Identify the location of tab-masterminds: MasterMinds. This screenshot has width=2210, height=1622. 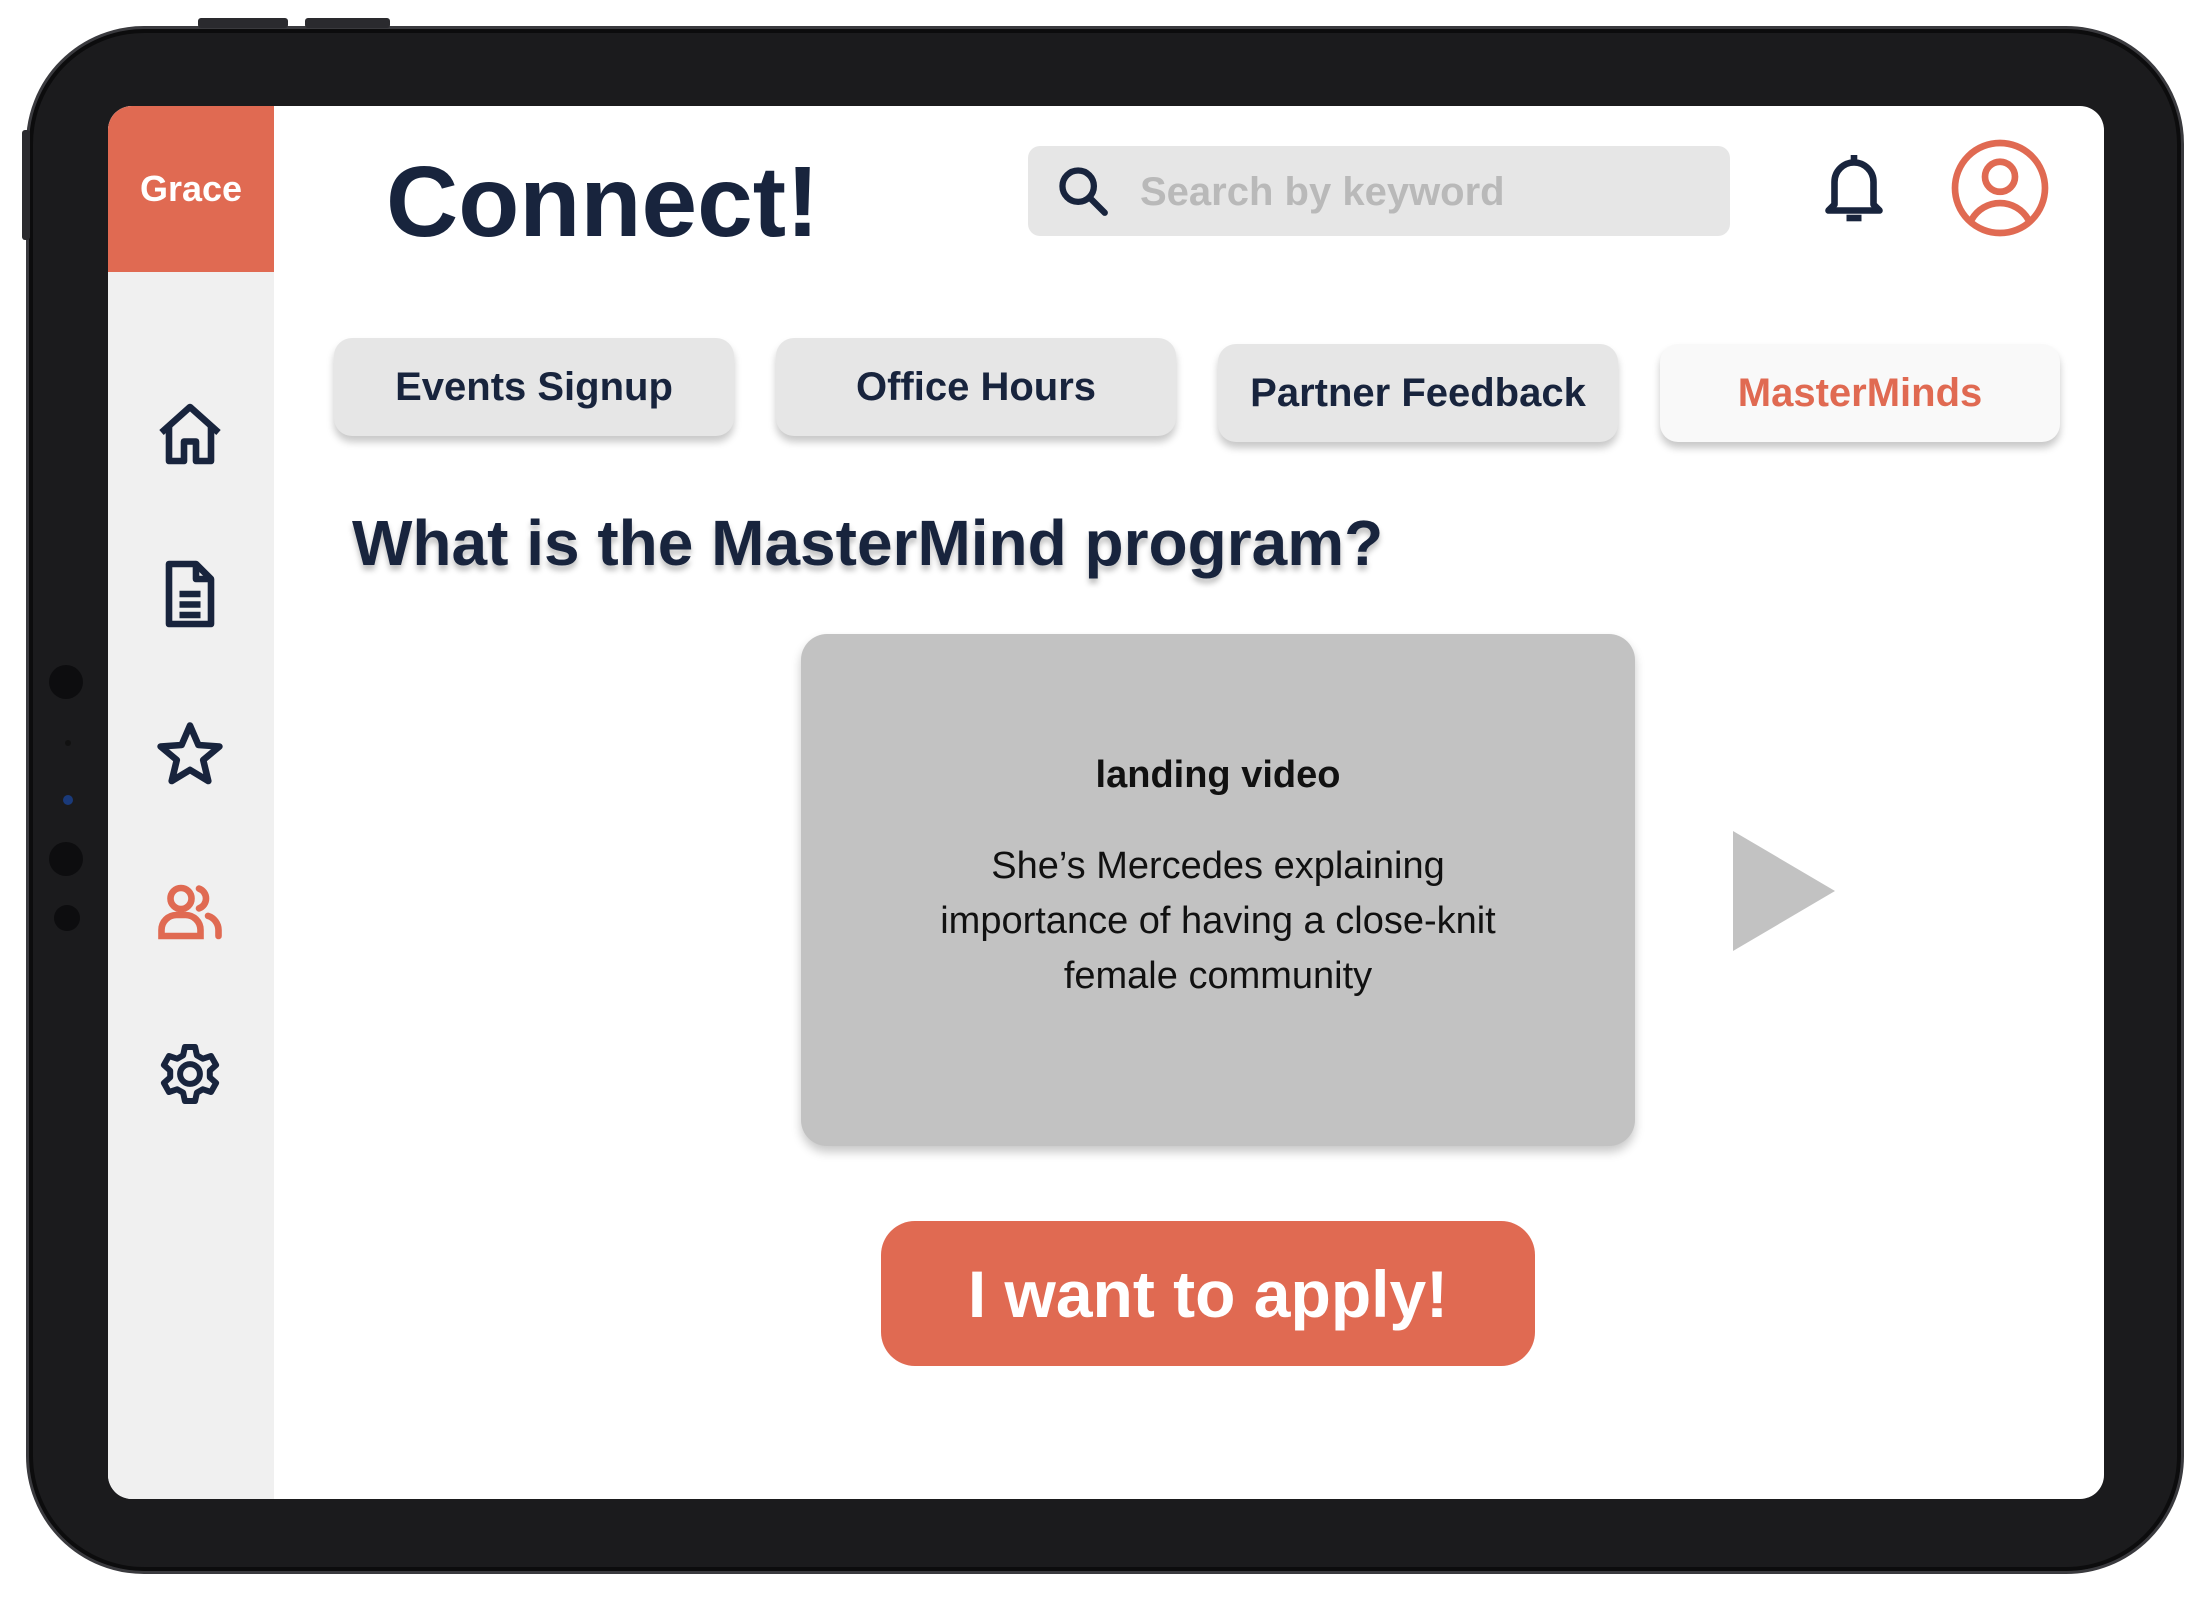
(1860, 393).